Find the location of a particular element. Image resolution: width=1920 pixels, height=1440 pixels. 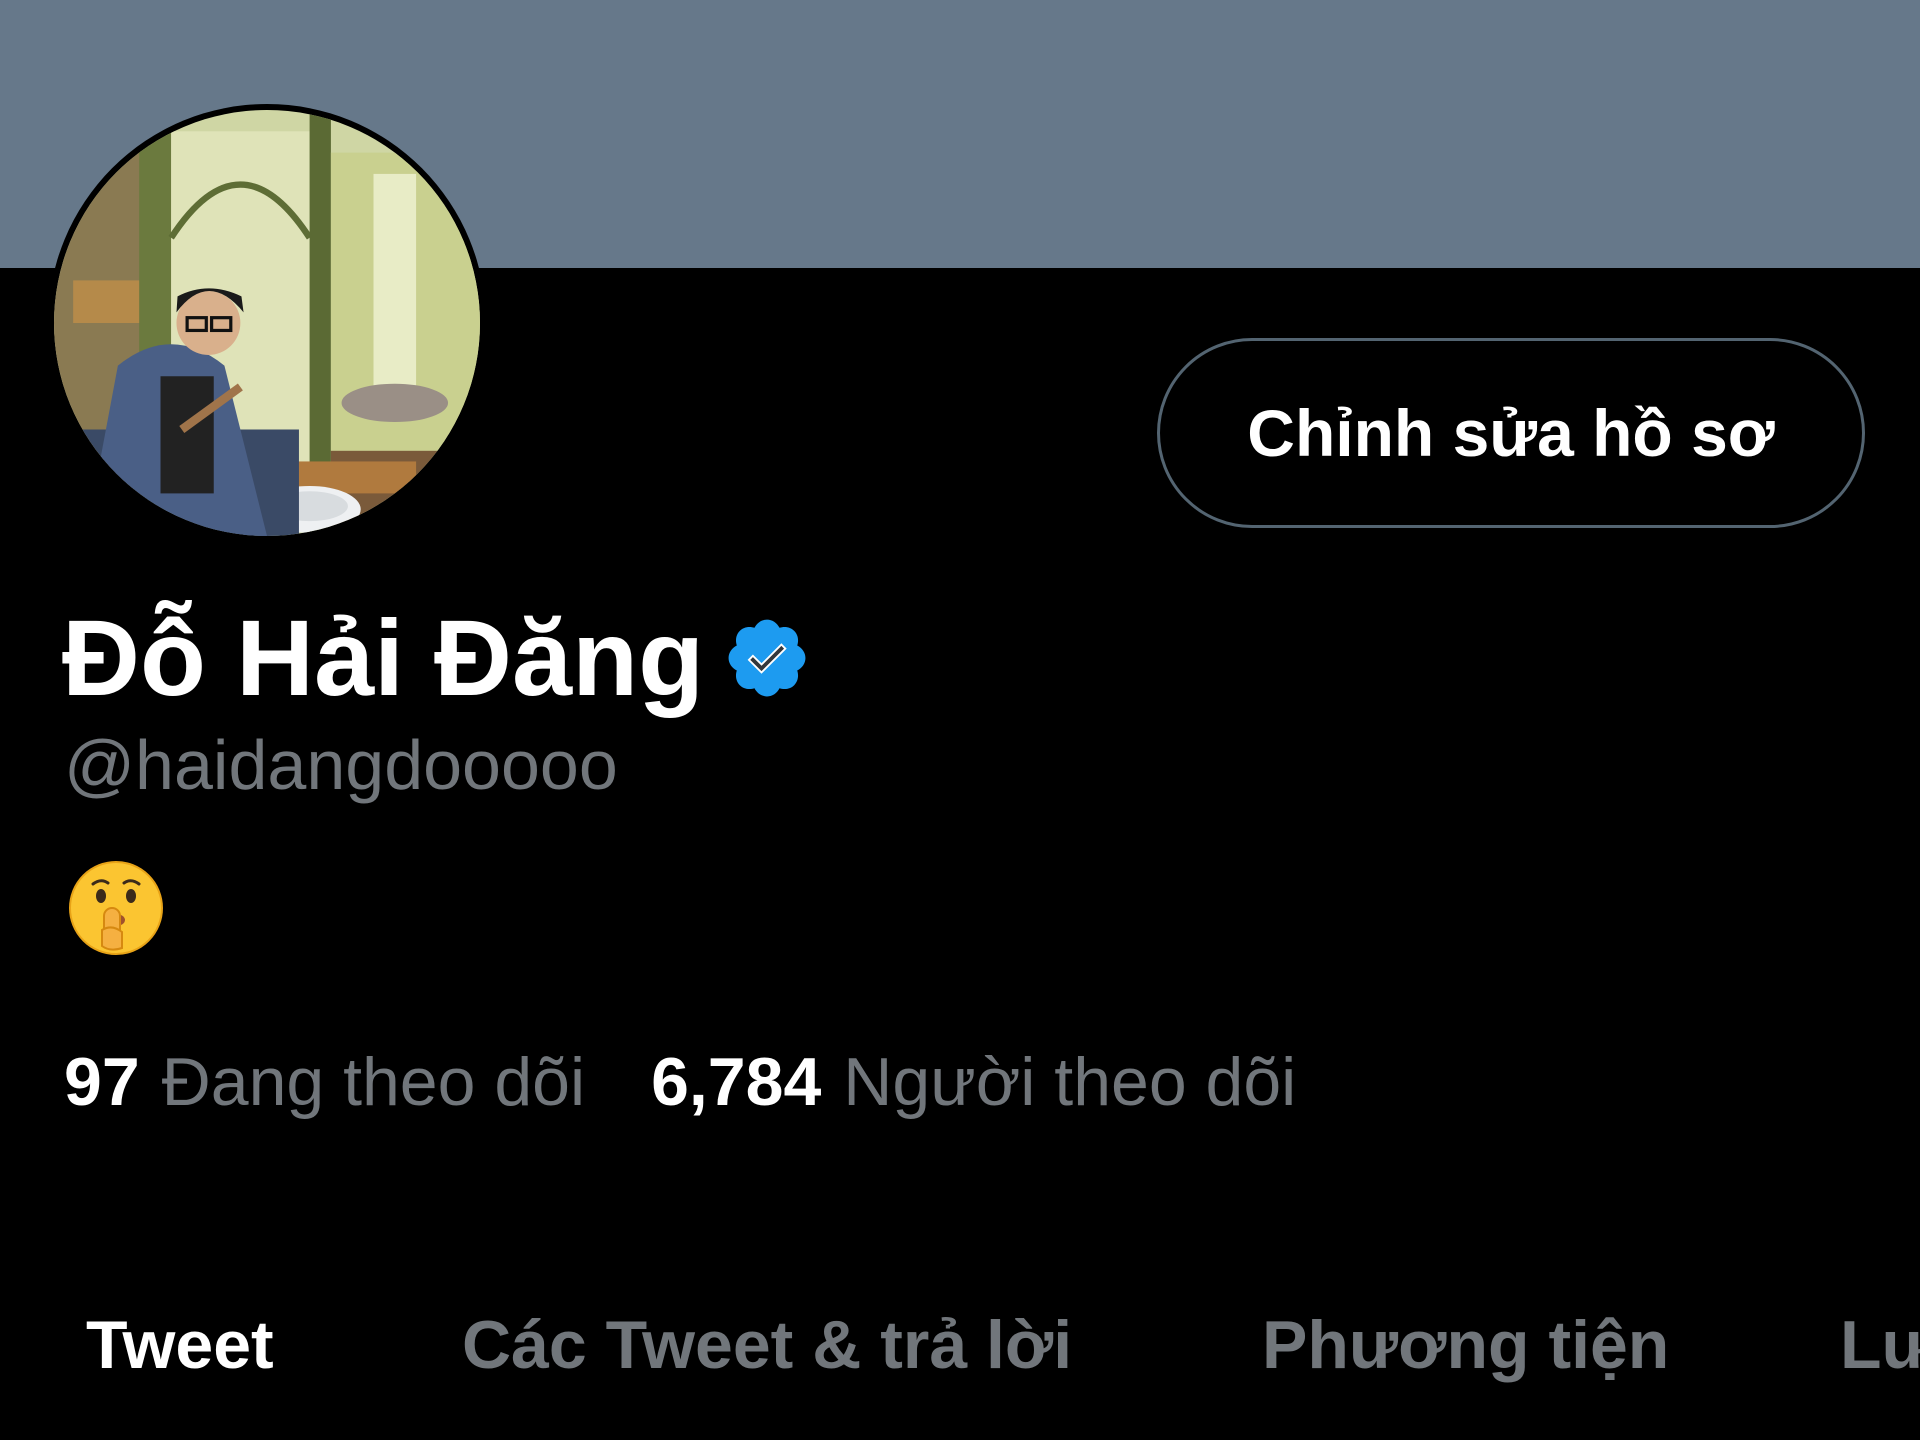

following-stat: 97 Đang theo dõi is located at coordinates (324, 1082).